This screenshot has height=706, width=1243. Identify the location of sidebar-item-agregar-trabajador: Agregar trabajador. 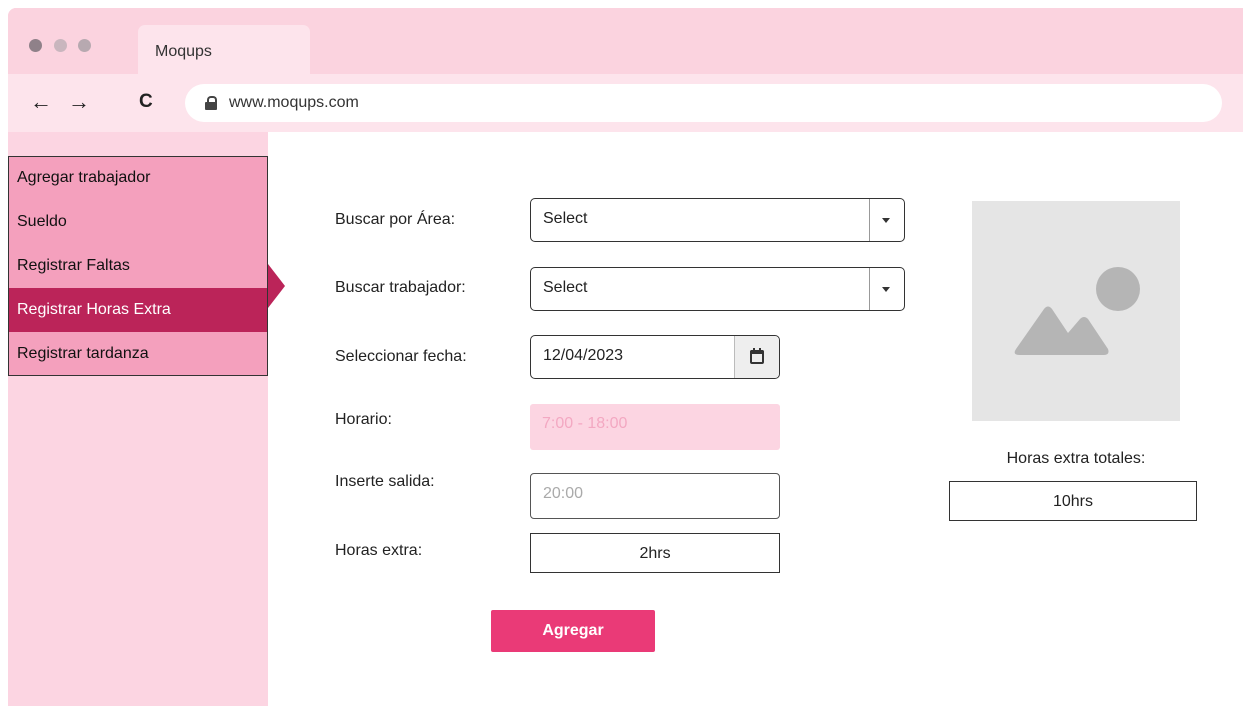
(138, 178).